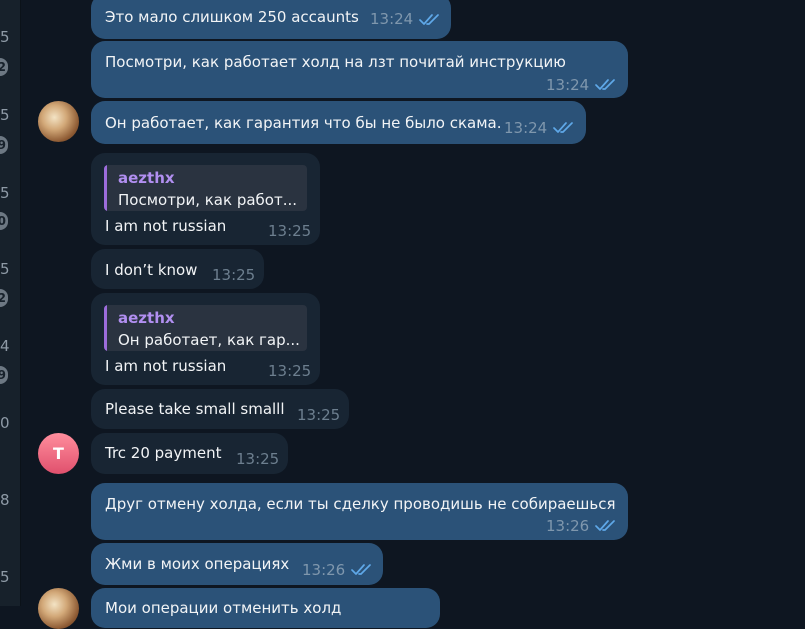 The width and height of the screenshot is (805, 629). I want to click on message-bubble-incoming: Trc 20 payment 13:25, so click(189, 453).